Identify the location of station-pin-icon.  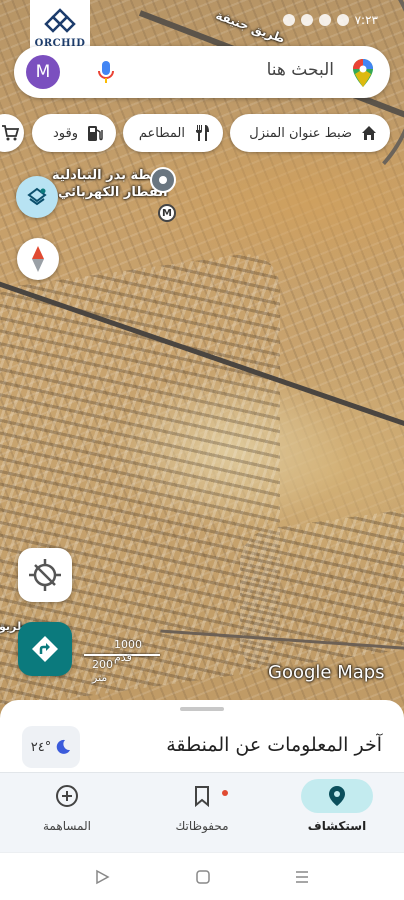
(163, 180).